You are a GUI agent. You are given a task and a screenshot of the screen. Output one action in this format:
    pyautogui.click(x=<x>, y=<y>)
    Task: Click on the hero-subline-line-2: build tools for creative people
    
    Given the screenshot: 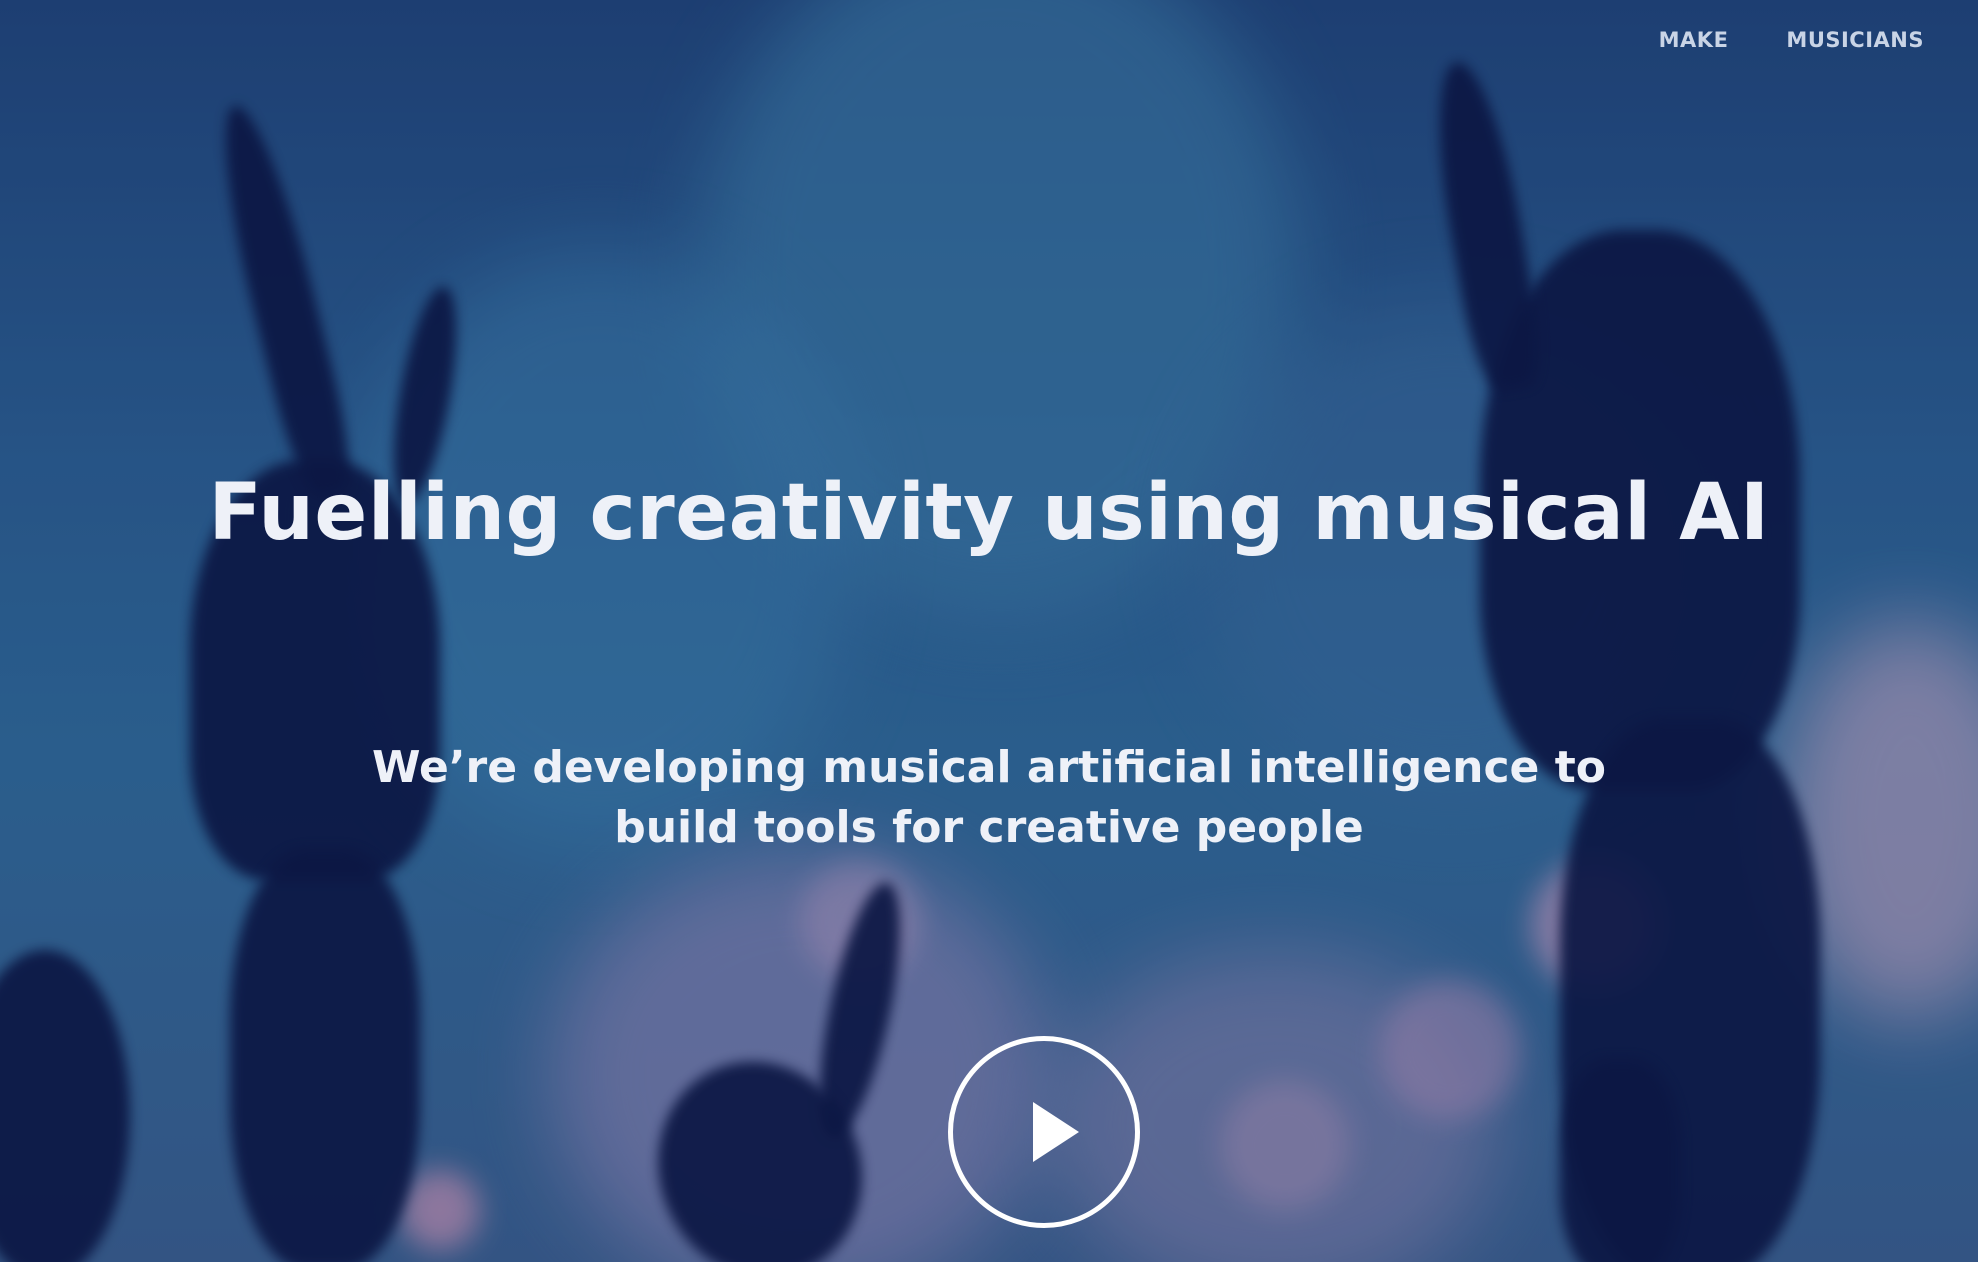 What is the action you would take?
    pyautogui.click(x=989, y=827)
    